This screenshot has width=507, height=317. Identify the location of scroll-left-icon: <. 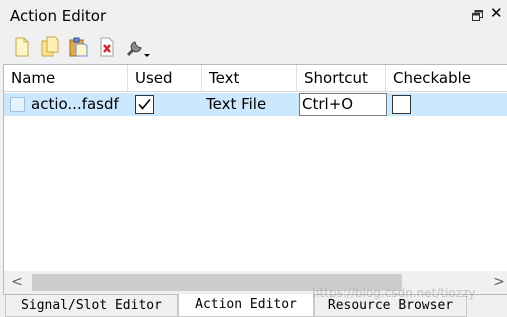
(17, 282).